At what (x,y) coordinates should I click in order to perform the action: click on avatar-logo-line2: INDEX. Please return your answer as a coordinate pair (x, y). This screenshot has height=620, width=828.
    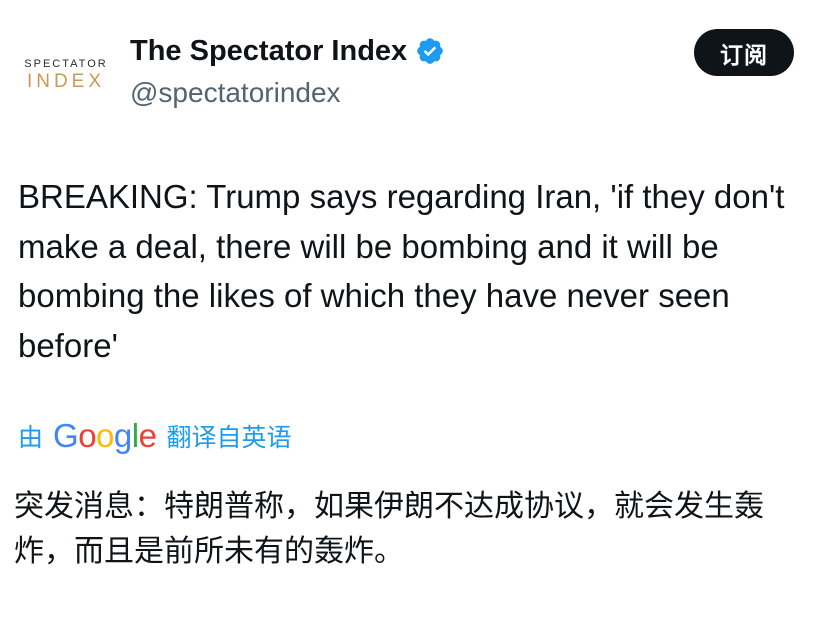
    Looking at the image, I should click on (66, 81).